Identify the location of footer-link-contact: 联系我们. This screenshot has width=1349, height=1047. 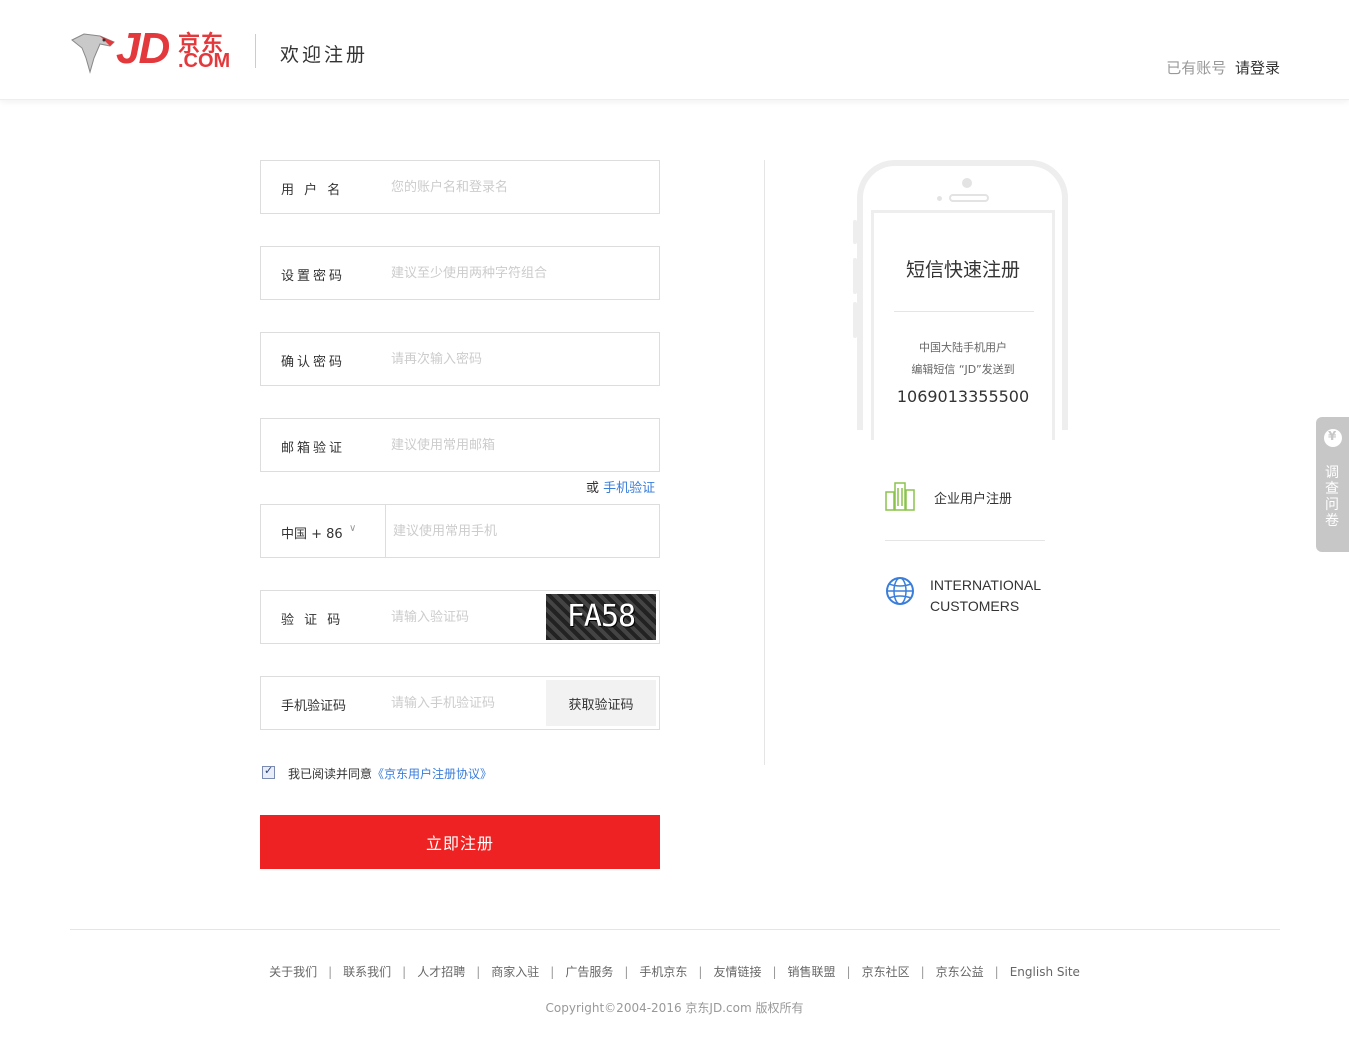
(367, 972).